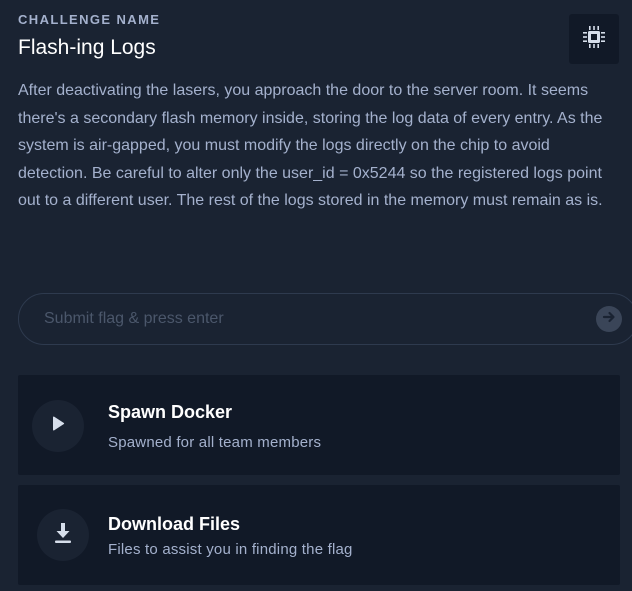 The width and height of the screenshot is (632, 591). I want to click on flag-input-container, so click(325, 319).